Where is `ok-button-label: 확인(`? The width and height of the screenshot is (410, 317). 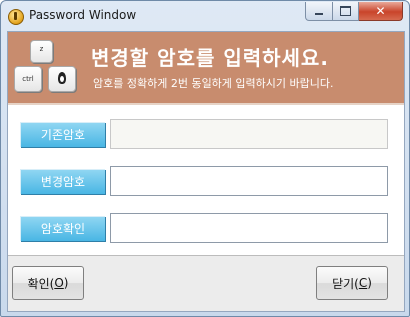 ok-button-label: 확인( is located at coordinates (41, 283).